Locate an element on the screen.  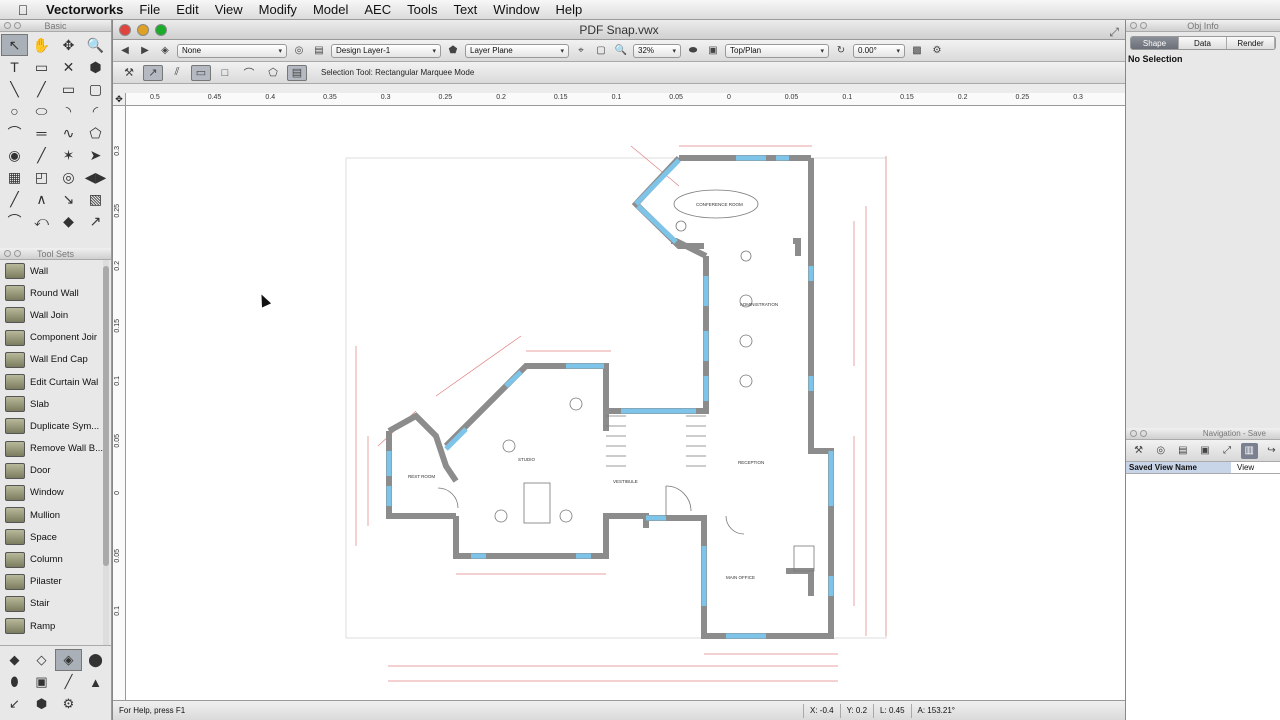
rounded-rect-tool-icon: ▢ is located at coordinates (95, 89).